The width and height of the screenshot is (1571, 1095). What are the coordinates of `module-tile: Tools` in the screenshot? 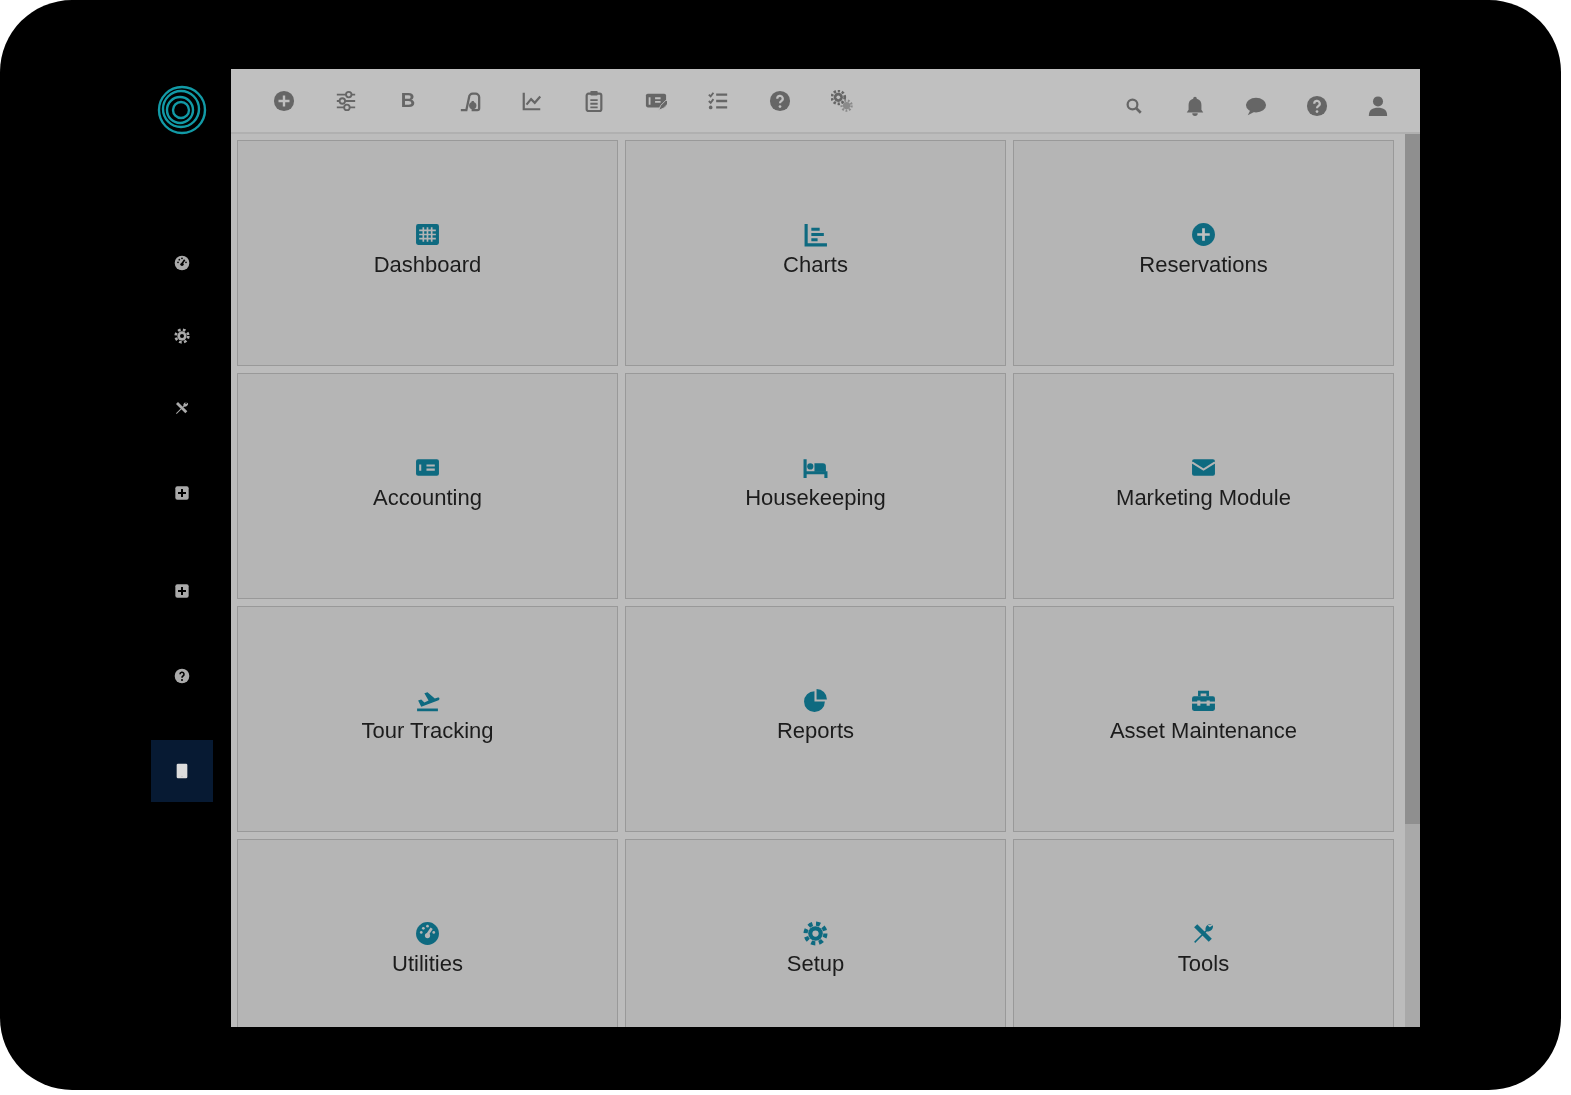 It's located at (1203, 933).